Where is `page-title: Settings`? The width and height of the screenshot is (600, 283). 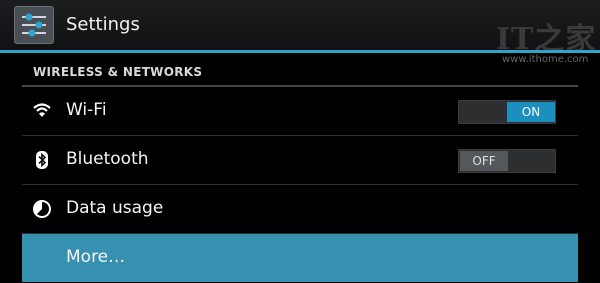 page-title: Settings is located at coordinates (103, 24).